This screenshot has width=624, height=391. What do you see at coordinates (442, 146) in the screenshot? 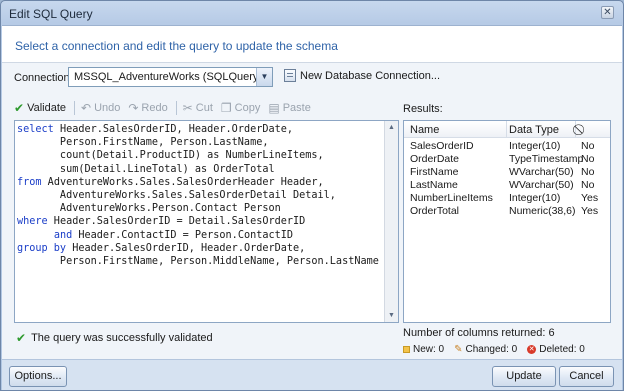
I see `cell-name: SalesOrderID` at bounding box center [442, 146].